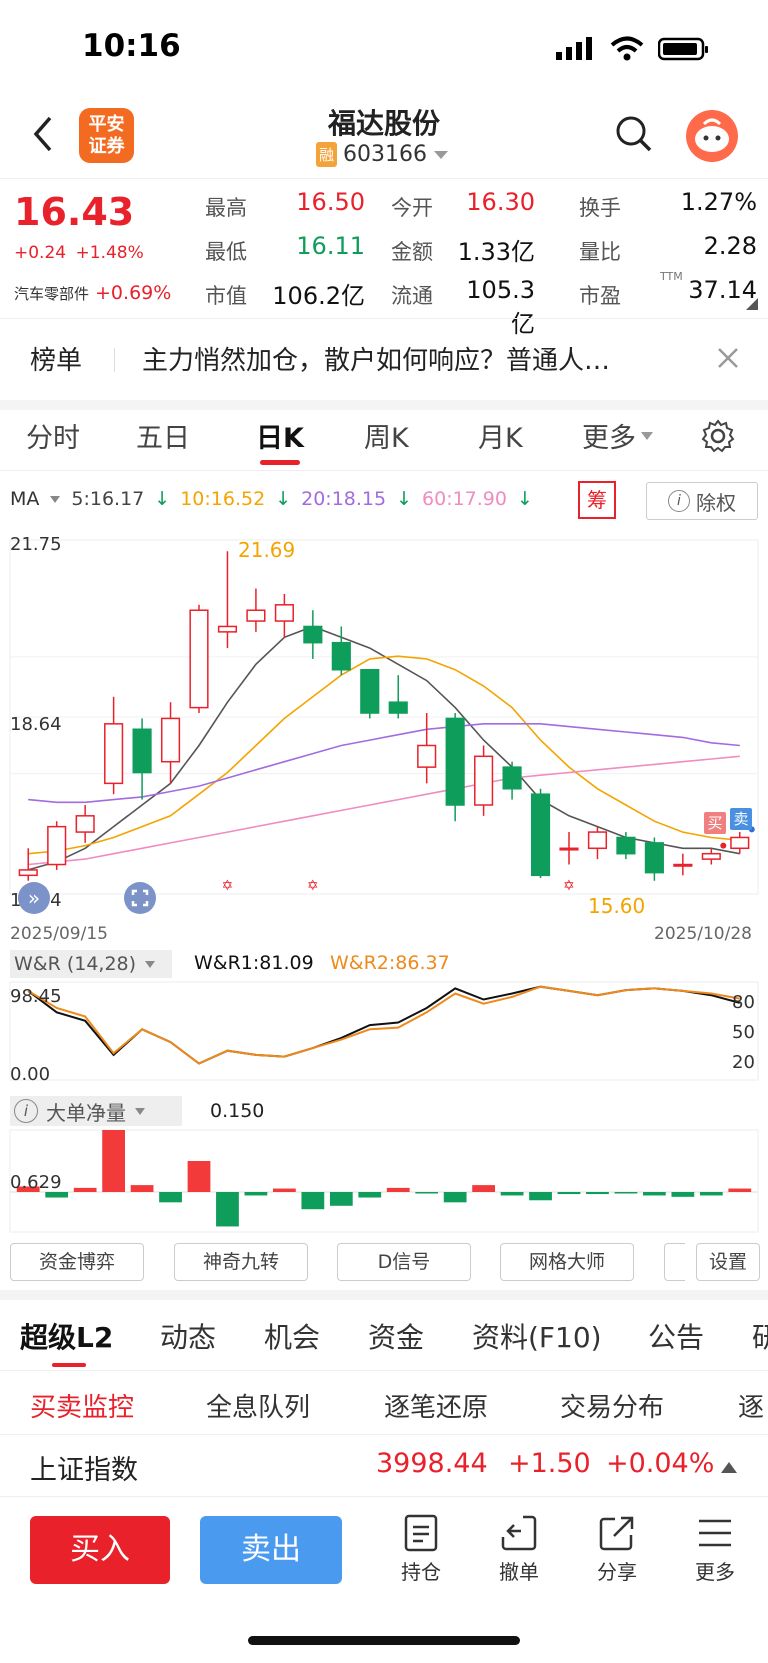  Describe the element at coordinates (396, 1336) in the screenshot. I see `tab-capital: 资金` at that location.